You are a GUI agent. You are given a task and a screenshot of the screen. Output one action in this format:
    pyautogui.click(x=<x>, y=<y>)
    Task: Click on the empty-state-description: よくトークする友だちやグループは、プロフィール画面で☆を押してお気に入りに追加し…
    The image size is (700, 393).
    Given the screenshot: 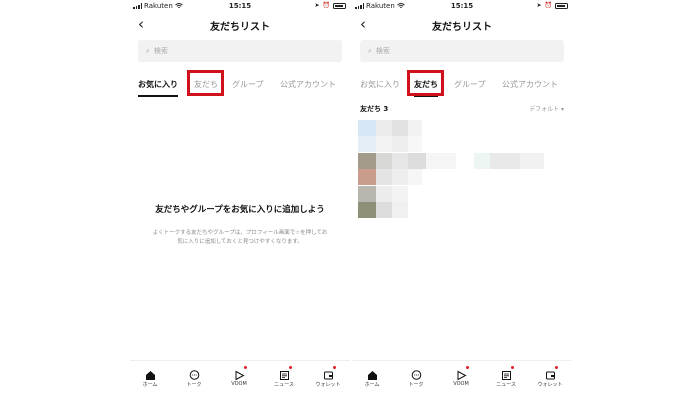 What is the action you would take?
    pyautogui.click(x=240, y=237)
    